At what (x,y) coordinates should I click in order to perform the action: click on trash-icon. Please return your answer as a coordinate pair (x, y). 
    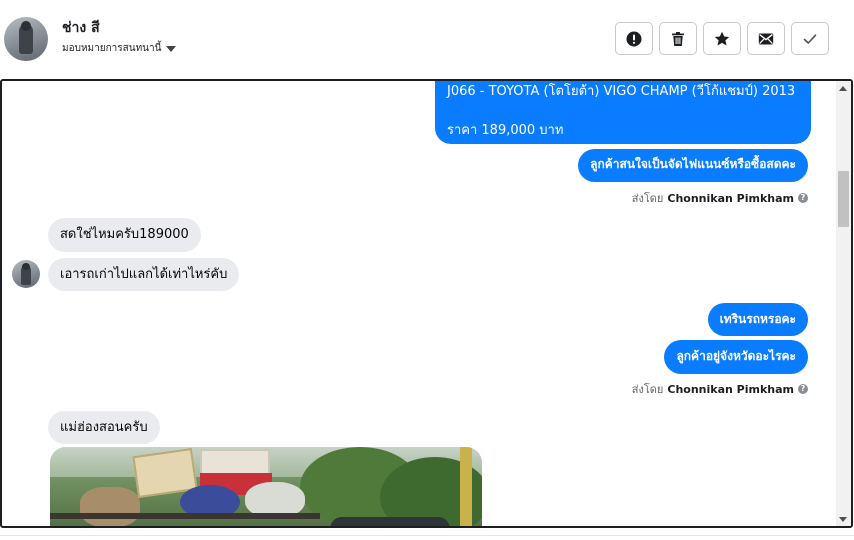
    Looking at the image, I should click on (678, 38).